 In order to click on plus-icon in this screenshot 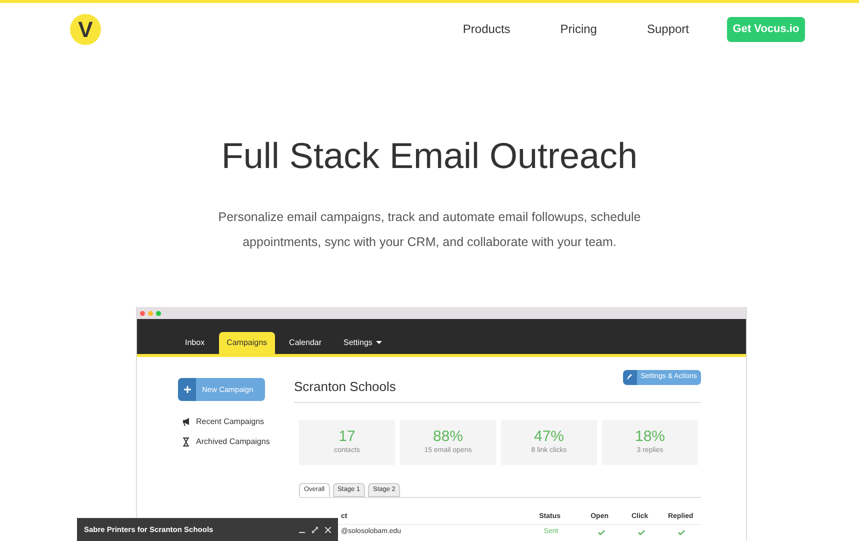, I will do `click(187, 389)`.